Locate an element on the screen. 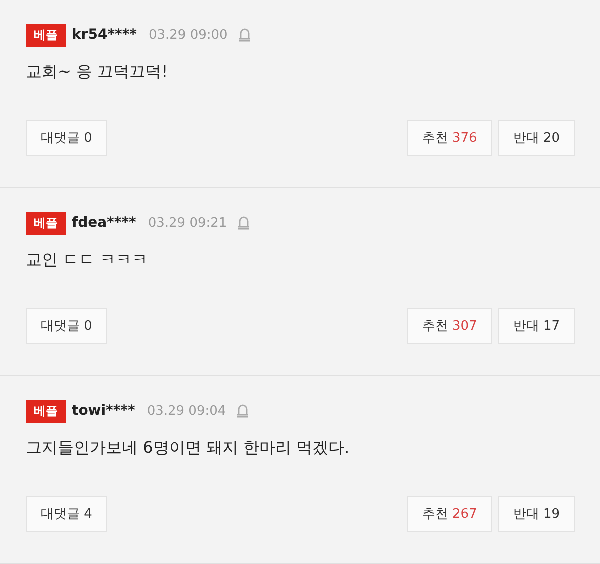 The height and width of the screenshot is (564, 600). username: towi**** is located at coordinates (104, 411).